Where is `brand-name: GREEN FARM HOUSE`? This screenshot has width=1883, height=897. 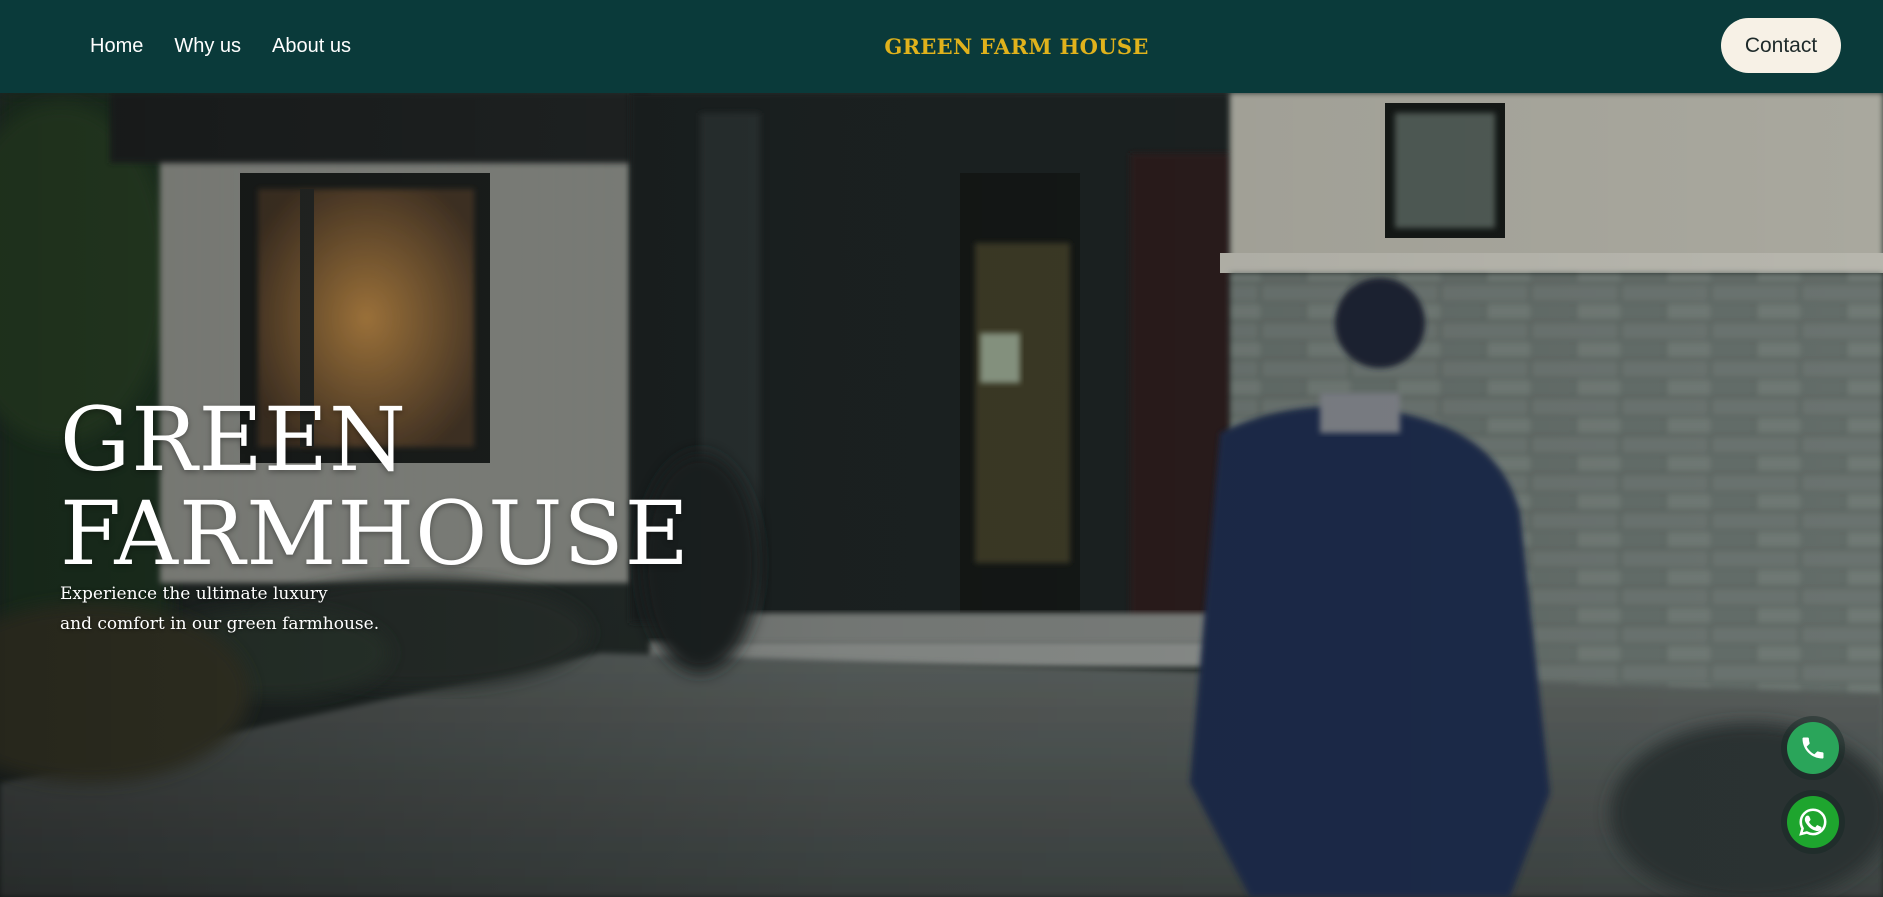
brand-name: GREEN FARM HOUSE is located at coordinates (1016, 46).